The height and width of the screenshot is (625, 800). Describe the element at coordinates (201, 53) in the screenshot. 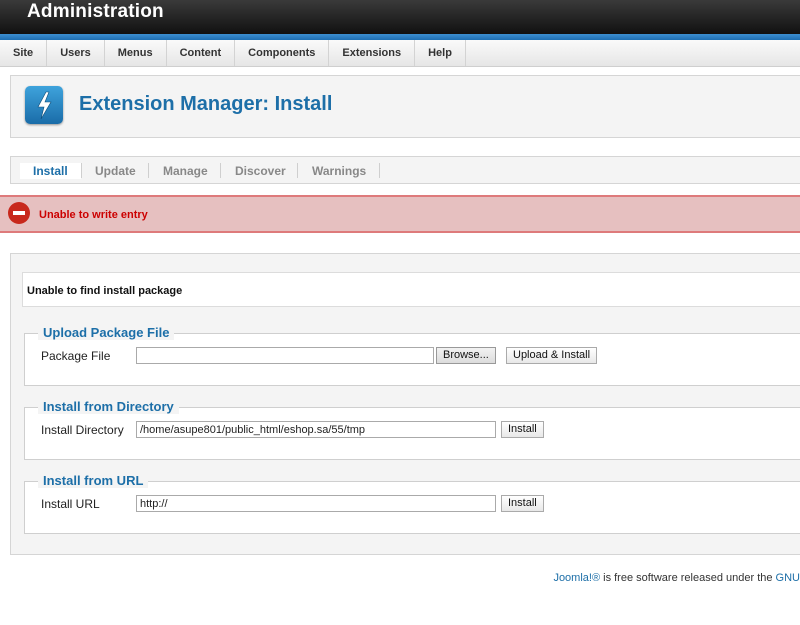

I see `menu-content: Content` at that location.